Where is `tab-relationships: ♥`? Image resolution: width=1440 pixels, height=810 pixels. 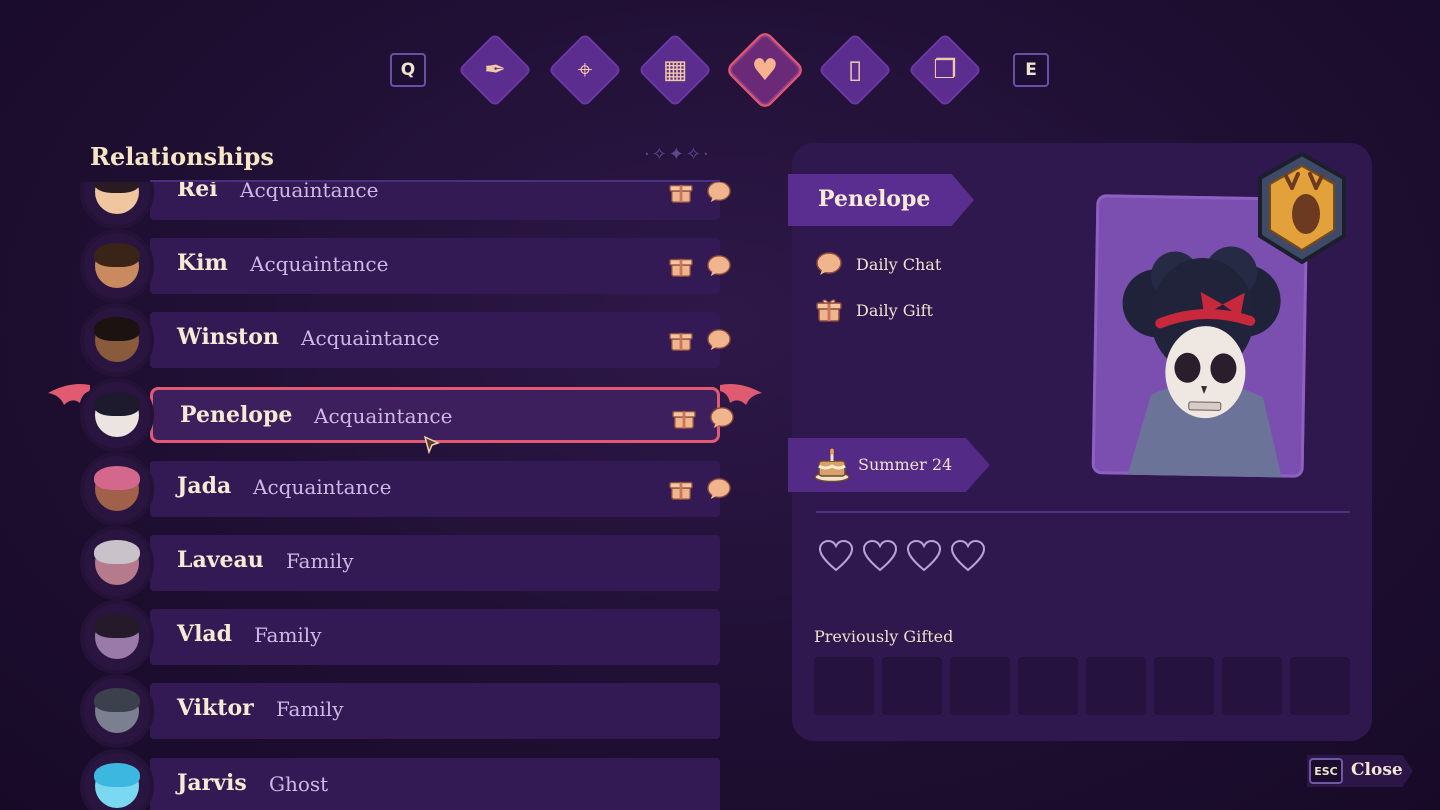
tab-relationships: ♥ is located at coordinates (765, 70).